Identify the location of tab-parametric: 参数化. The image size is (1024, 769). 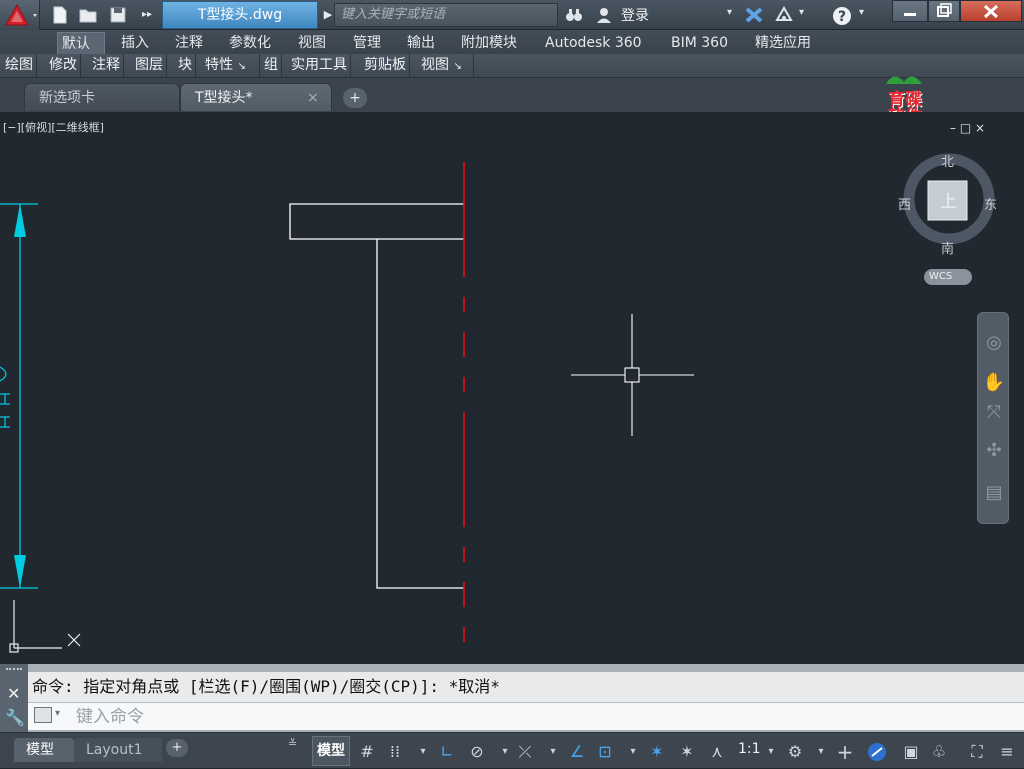
(250, 43).